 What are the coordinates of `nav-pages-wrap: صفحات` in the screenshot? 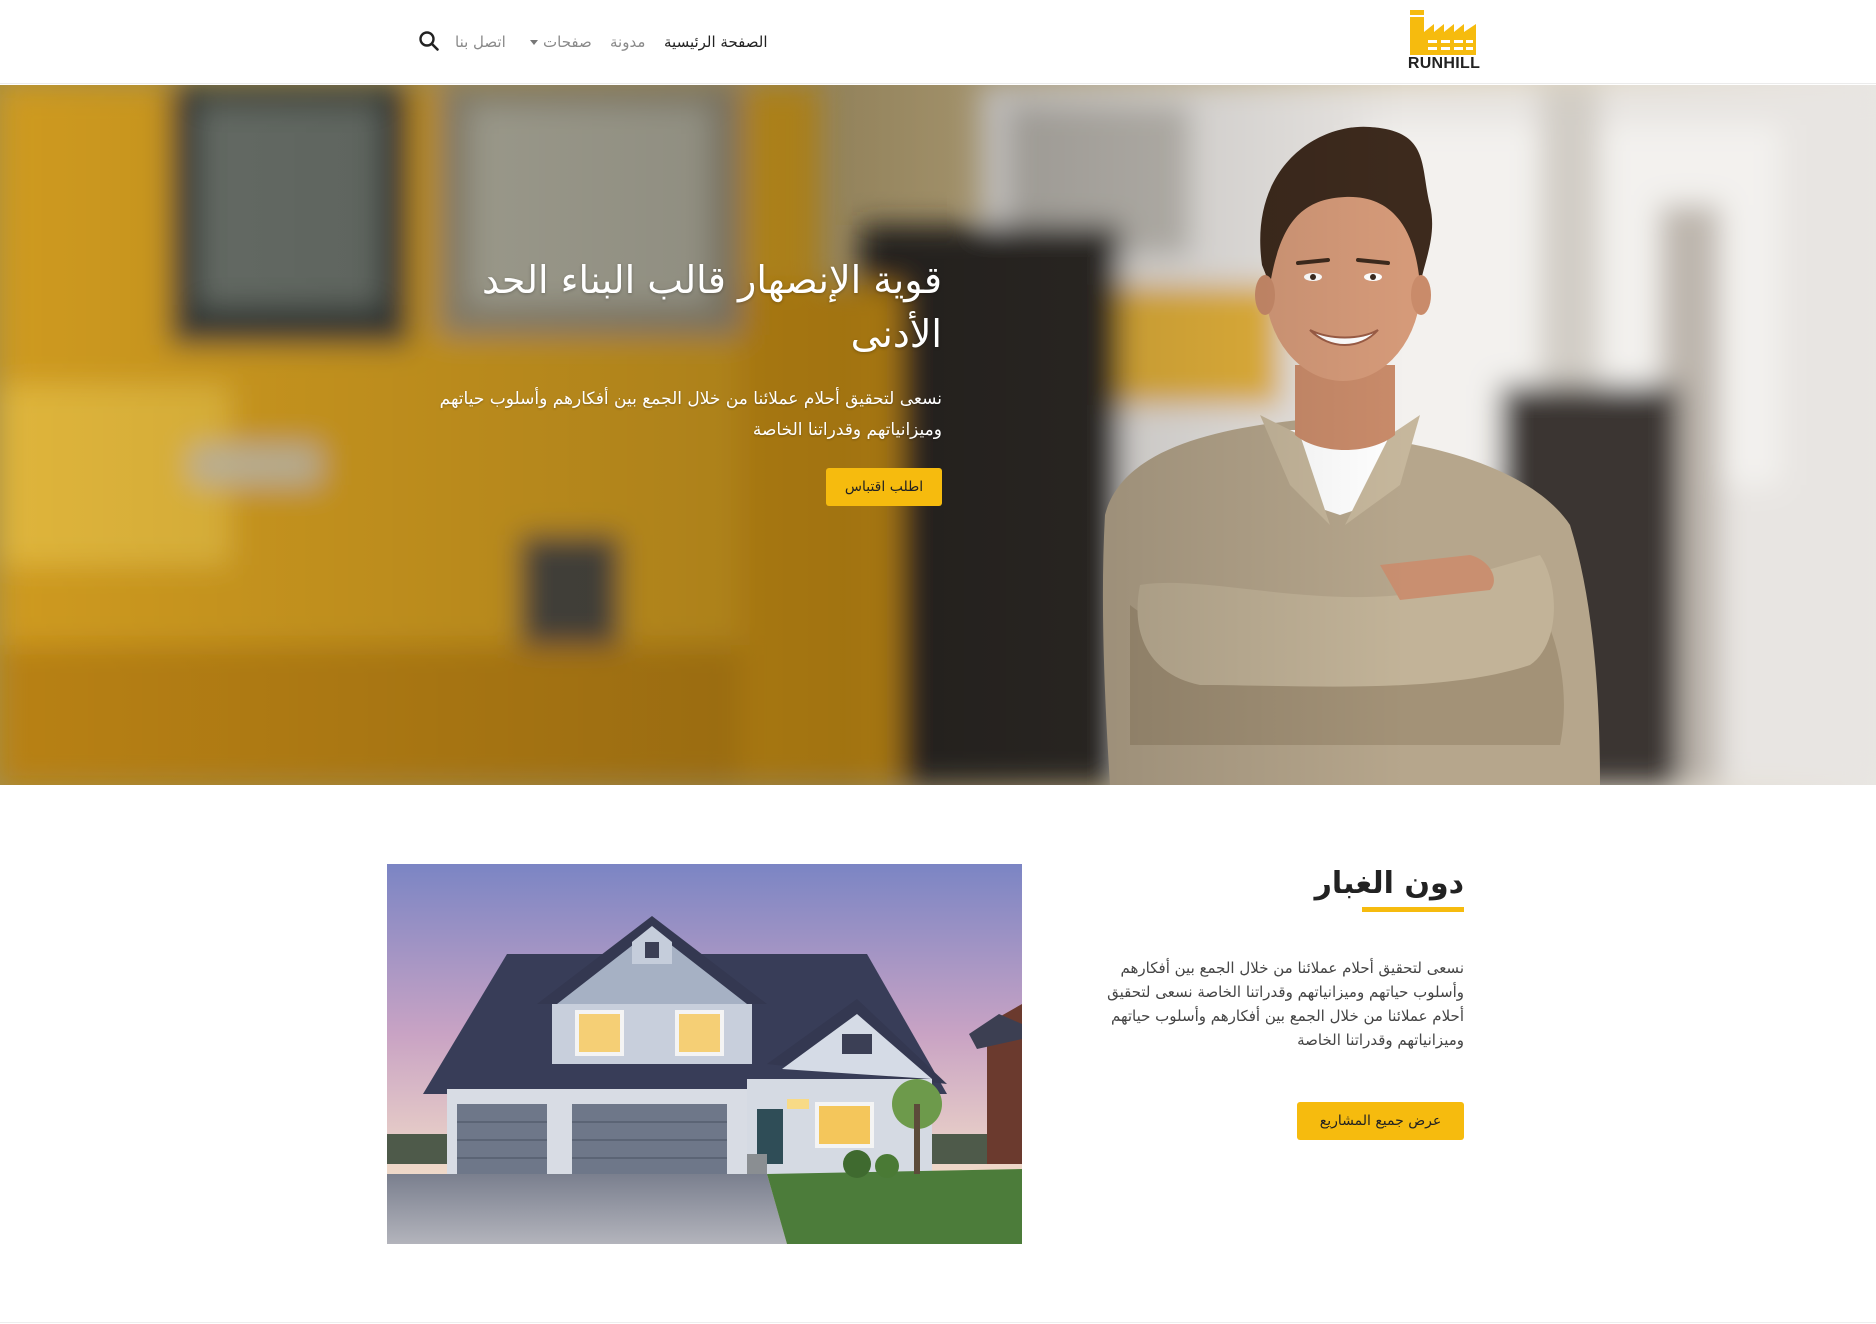 It's located at (561, 42).